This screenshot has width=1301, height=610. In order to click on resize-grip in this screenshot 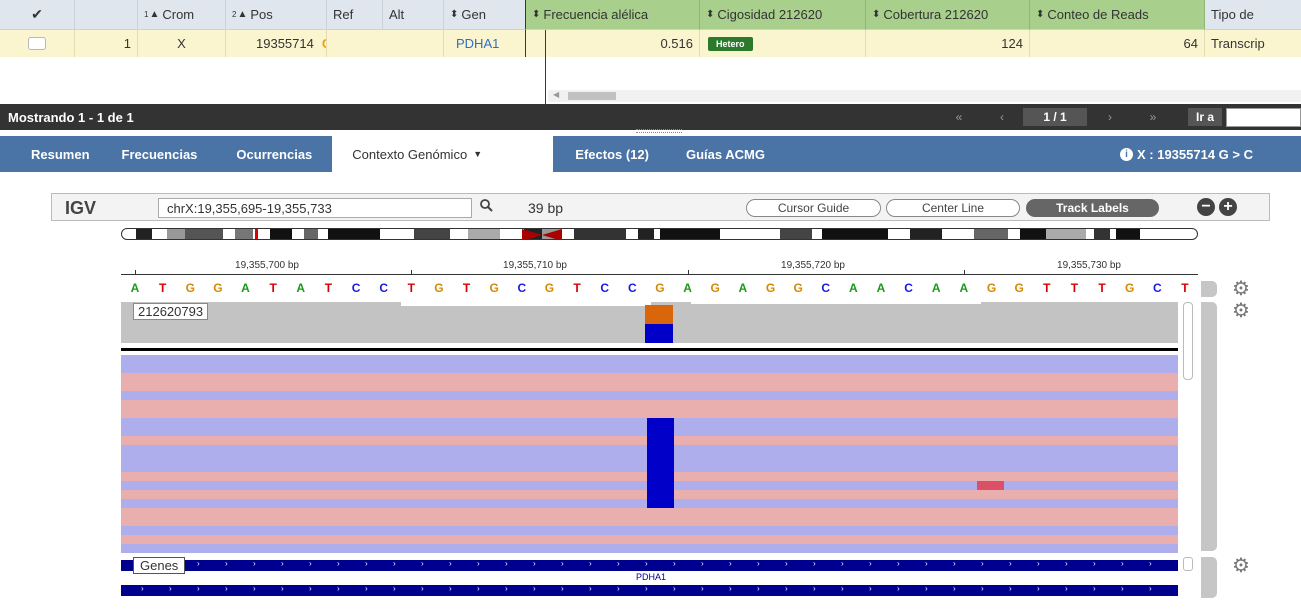, I will do `click(659, 131)`.